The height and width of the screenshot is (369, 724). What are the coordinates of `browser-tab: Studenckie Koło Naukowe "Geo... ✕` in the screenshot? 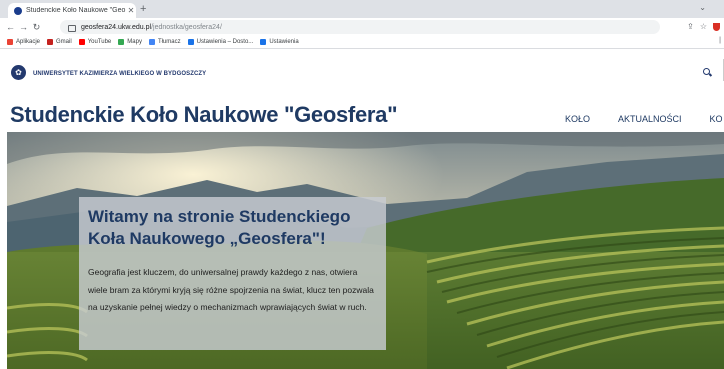 It's located at (72, 10).